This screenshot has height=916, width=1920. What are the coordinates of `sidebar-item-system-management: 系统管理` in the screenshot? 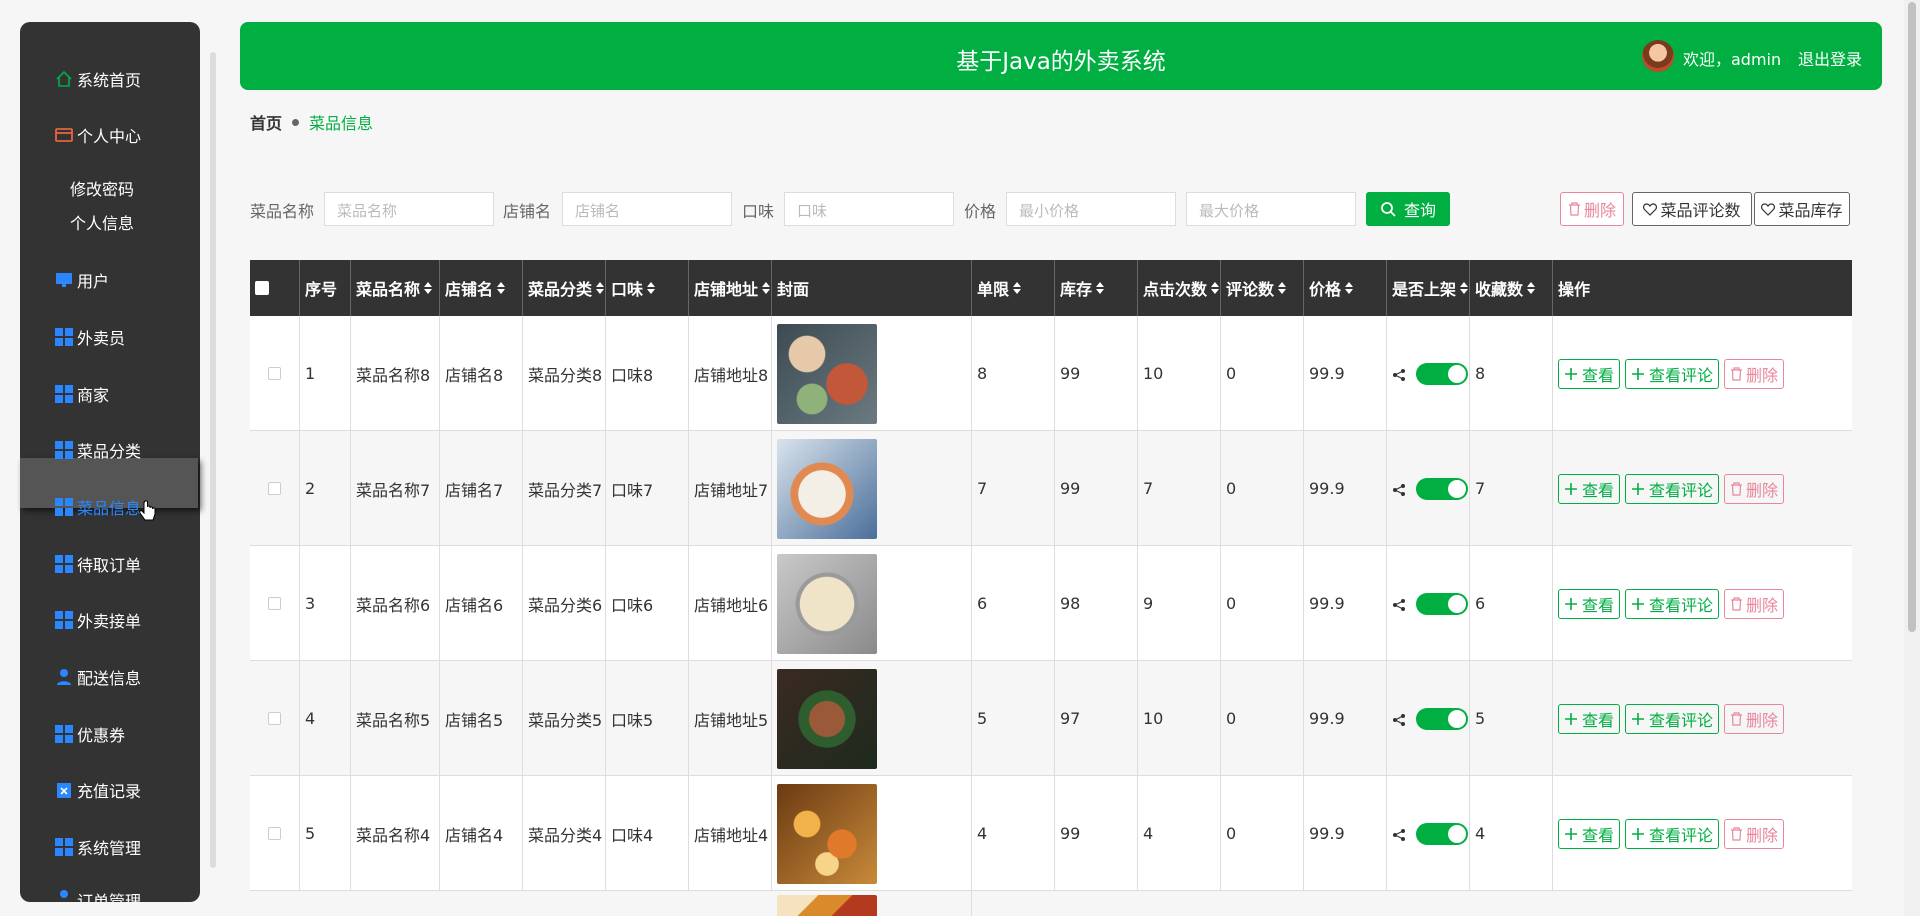 It's located at (97, 847).